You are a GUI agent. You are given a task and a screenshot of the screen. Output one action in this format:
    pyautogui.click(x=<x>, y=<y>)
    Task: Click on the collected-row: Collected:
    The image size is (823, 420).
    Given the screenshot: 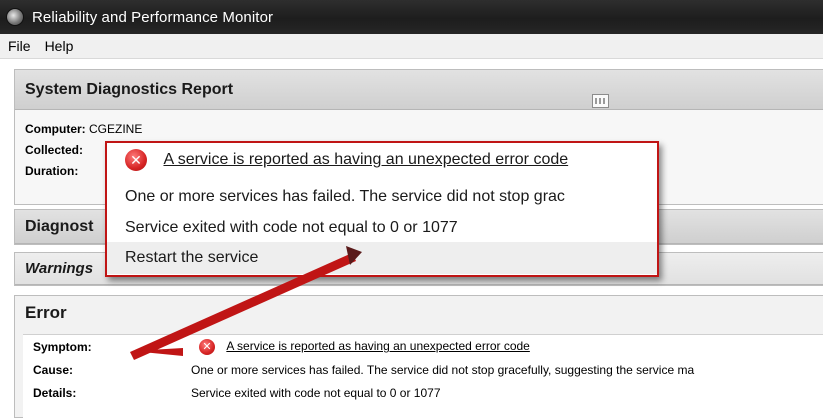 What is the action you would take?
    pyautogui.click(x=54, y=150)
    